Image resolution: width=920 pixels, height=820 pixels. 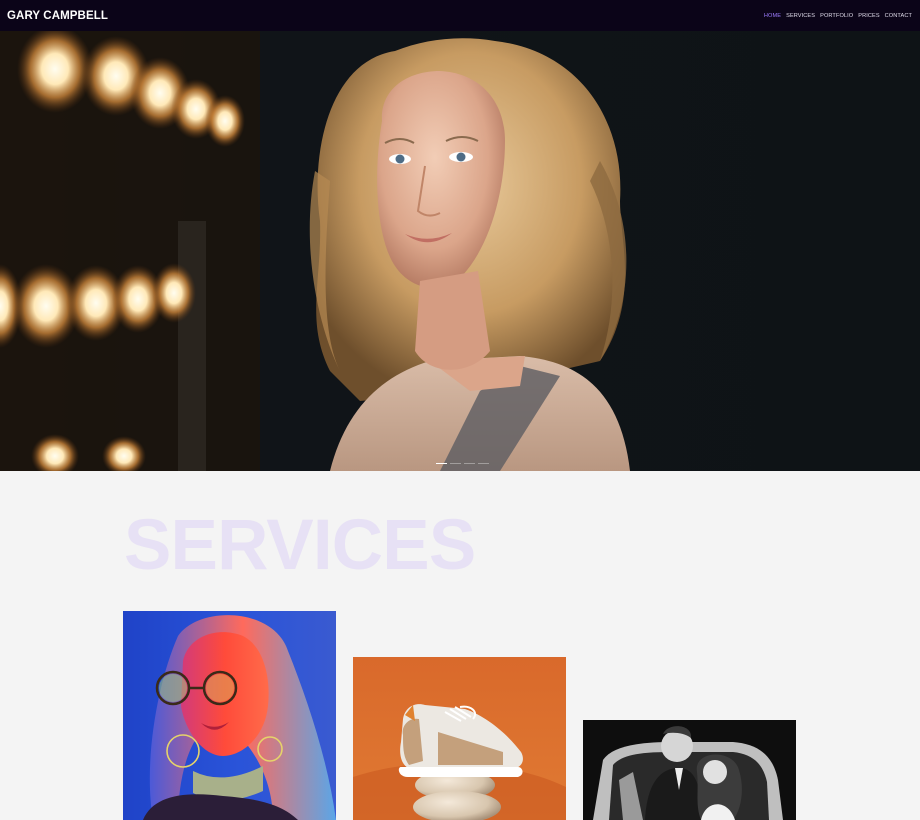 What do you see at coordinates (462, 463) in the screenshot?
I see `slider-pagination` at bounding box center [462, 463].